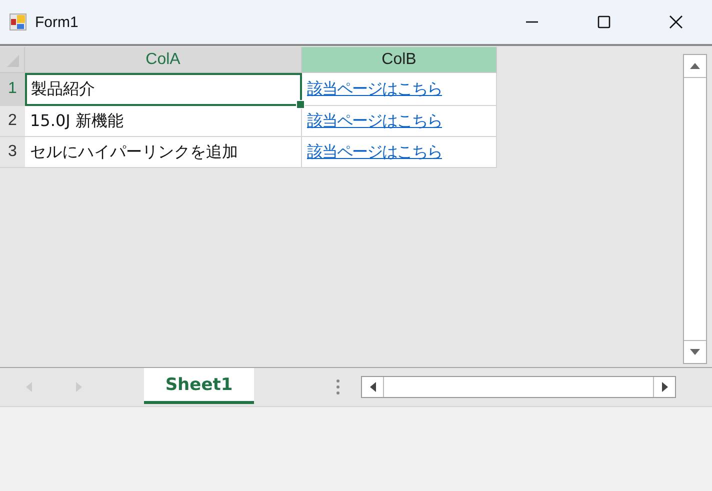 The height and width of the screenshot is (491, 712). I want to click on right-triangle-icon, so click(664, 387).